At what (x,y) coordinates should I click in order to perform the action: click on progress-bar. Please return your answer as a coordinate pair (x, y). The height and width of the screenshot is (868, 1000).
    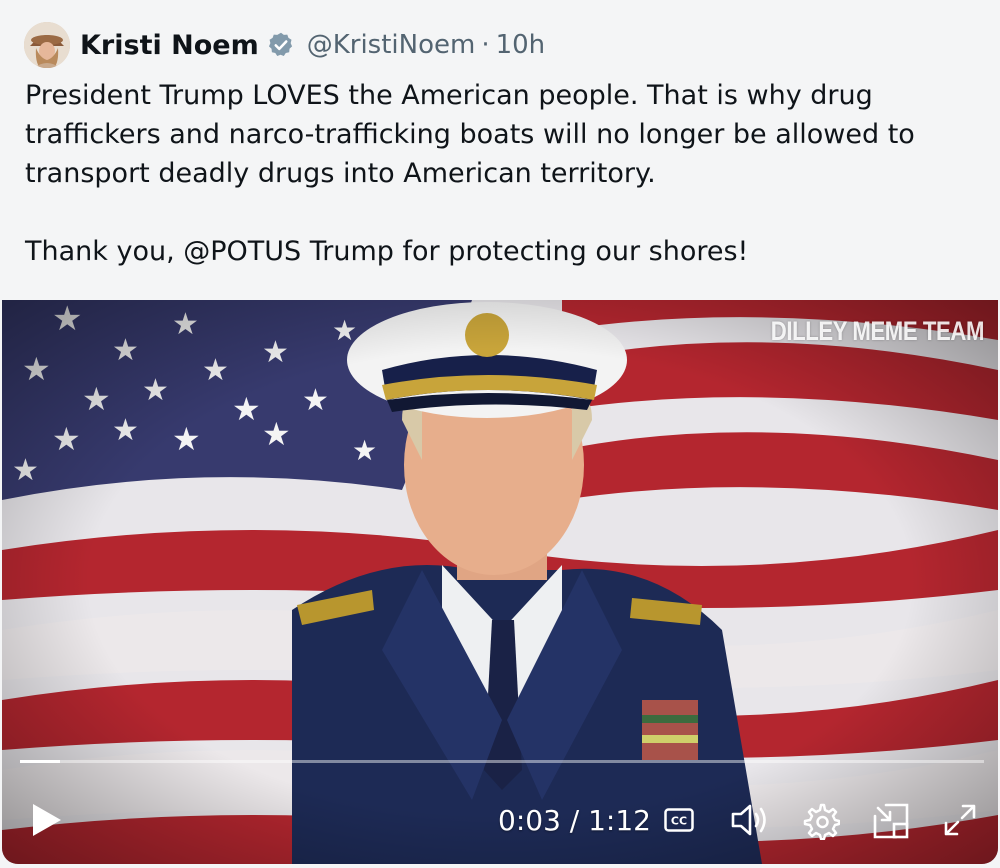
    Looking at the image, I should click on (502, 761).